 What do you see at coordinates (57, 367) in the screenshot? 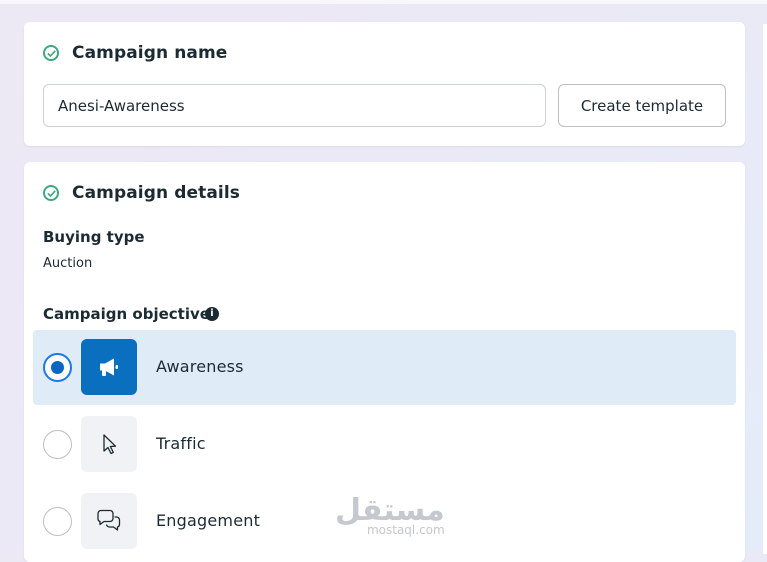
I see `radio-button-awareness` at bounding box center [57, 367].